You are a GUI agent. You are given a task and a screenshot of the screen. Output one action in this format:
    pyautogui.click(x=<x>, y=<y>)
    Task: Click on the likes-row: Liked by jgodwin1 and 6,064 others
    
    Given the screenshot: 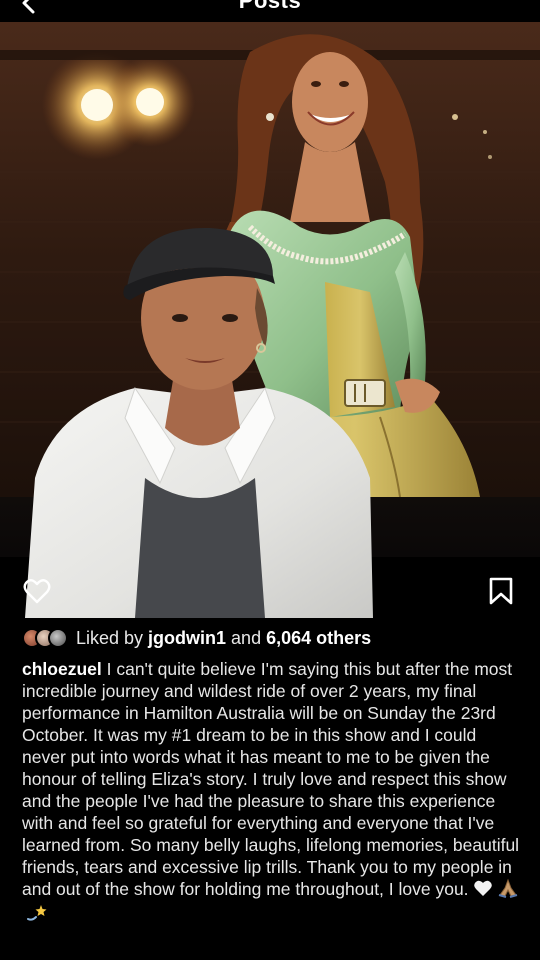 What is the action you would take?
    pyautogui.click(x=196, y=638)
    